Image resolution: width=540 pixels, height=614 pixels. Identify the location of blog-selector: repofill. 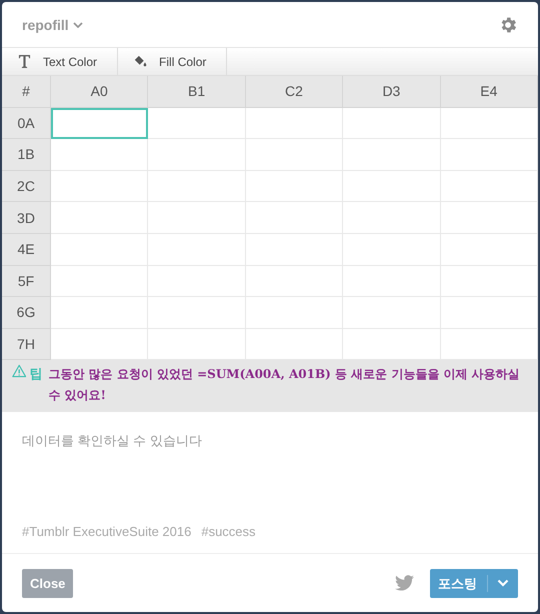
(52, 24).